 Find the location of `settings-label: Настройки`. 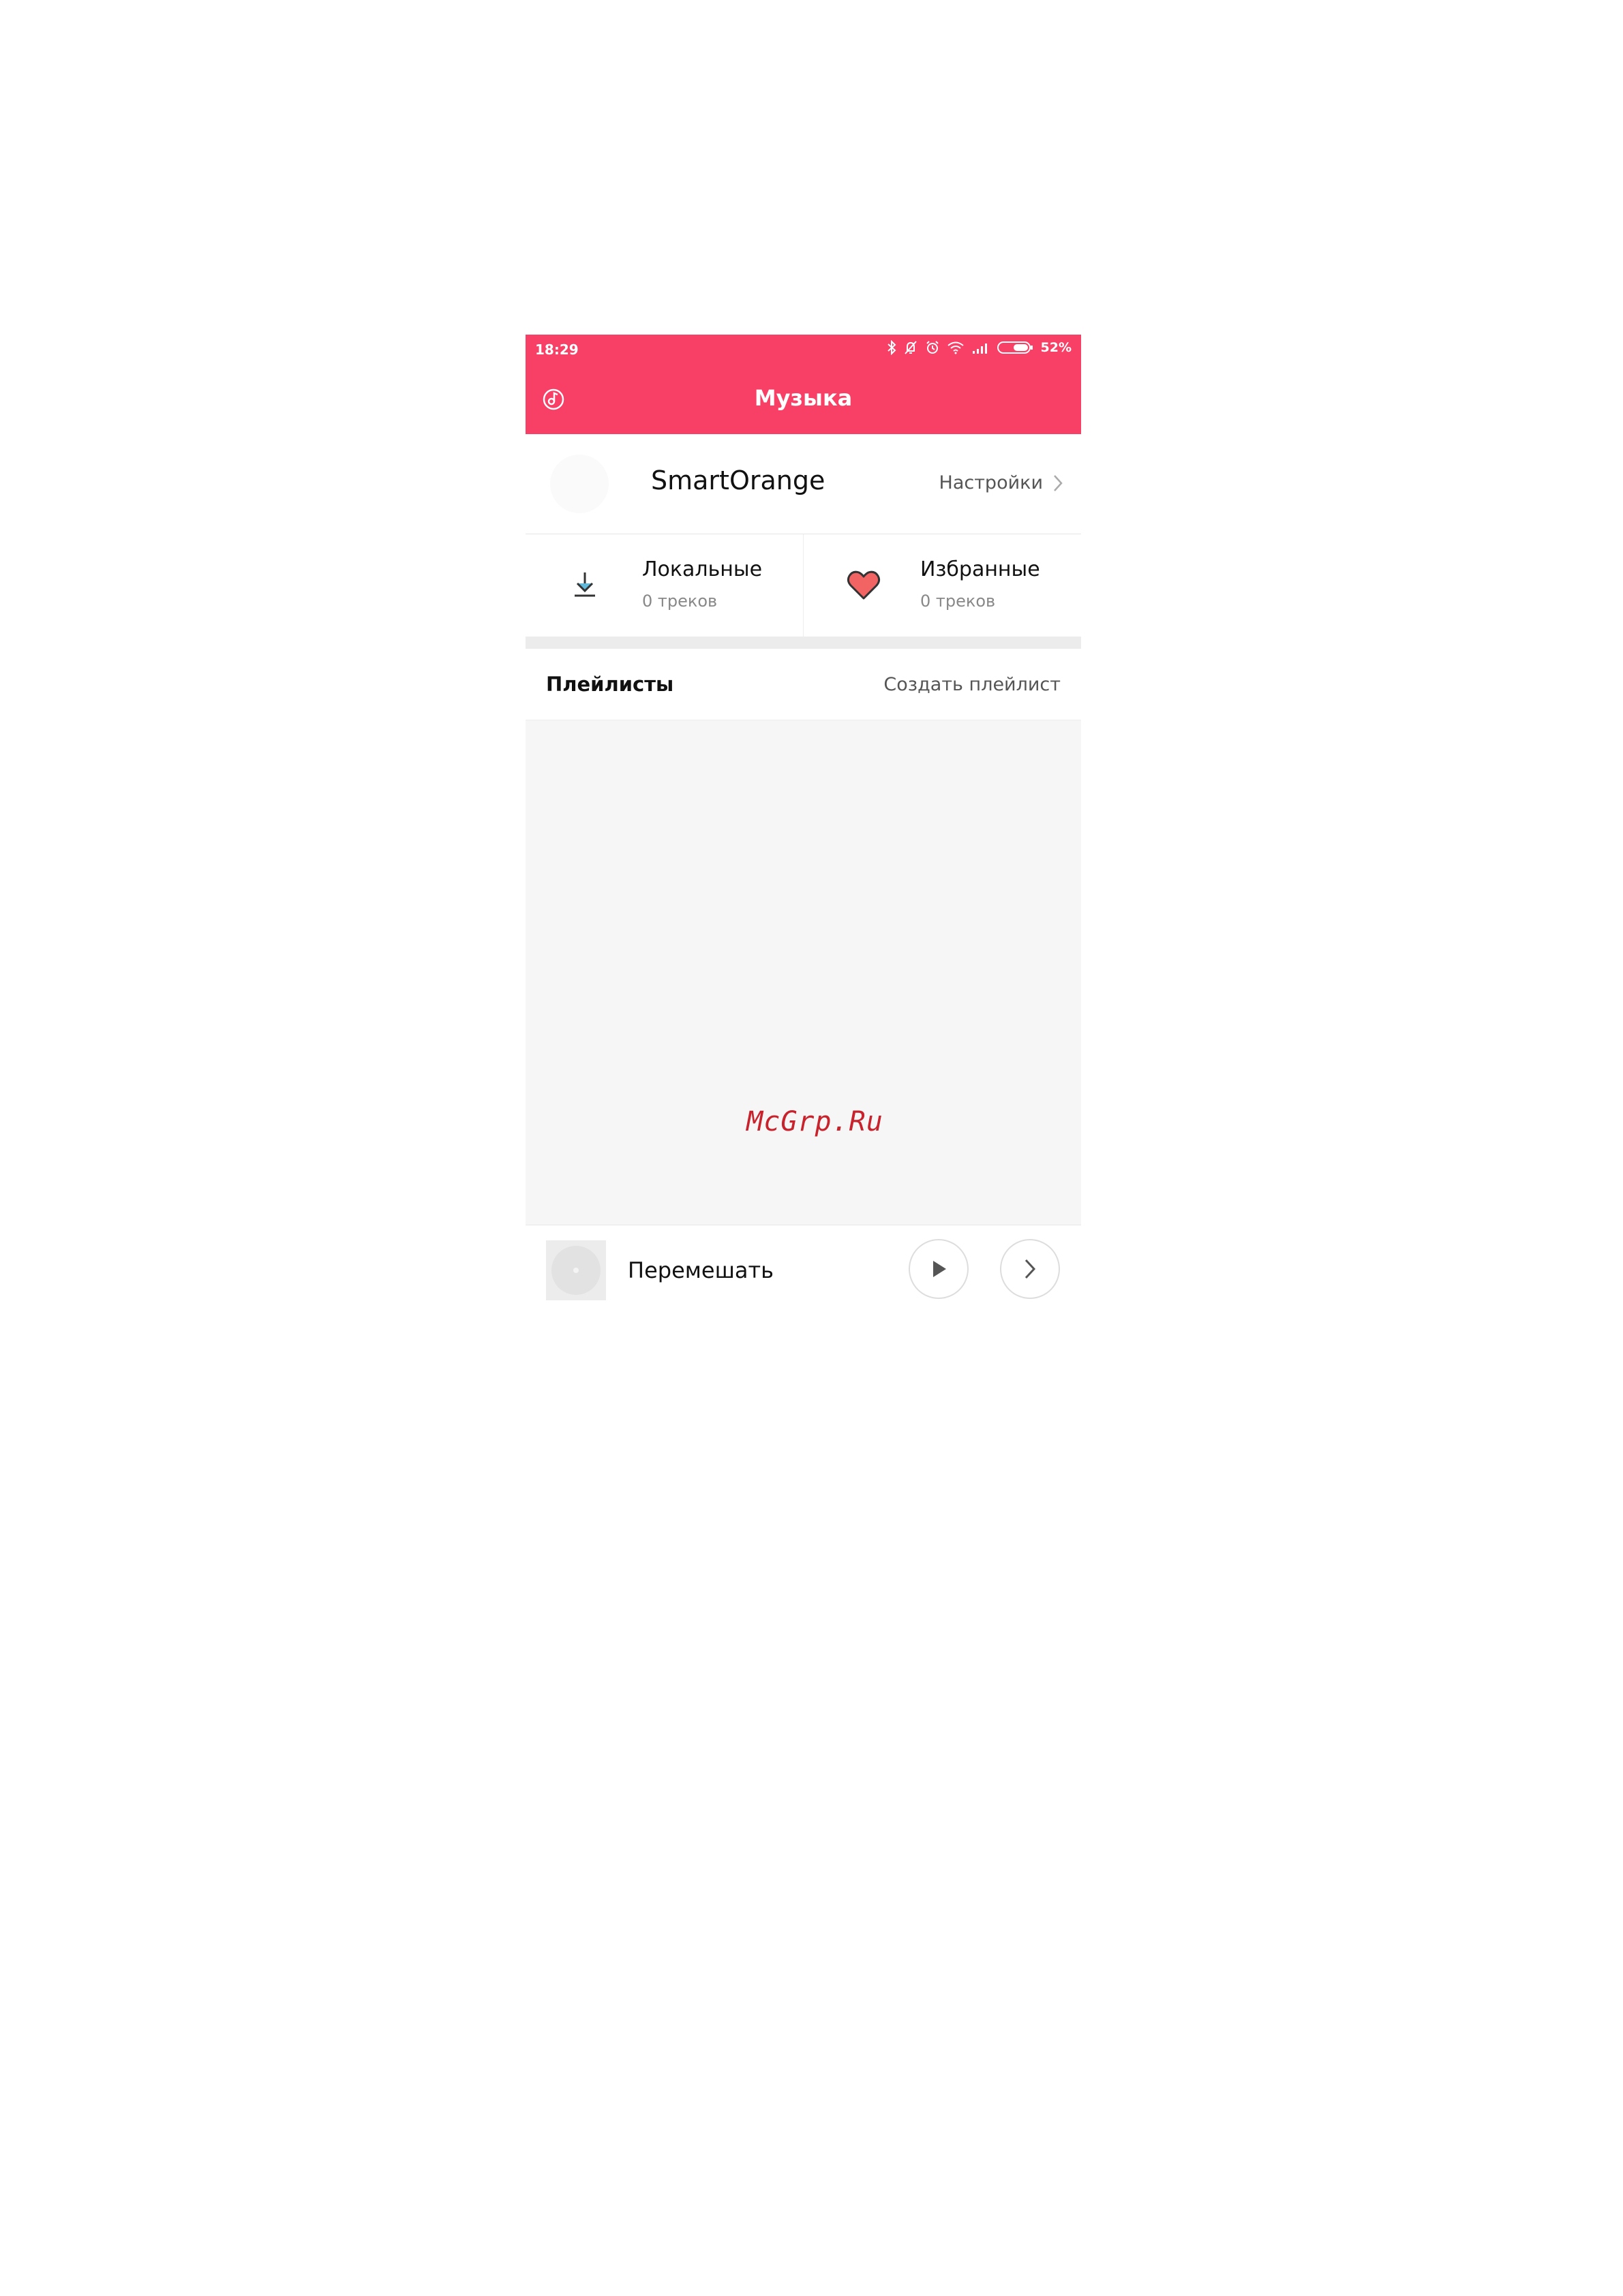

settings-label: Настройки is located at coordinates (991, 483).